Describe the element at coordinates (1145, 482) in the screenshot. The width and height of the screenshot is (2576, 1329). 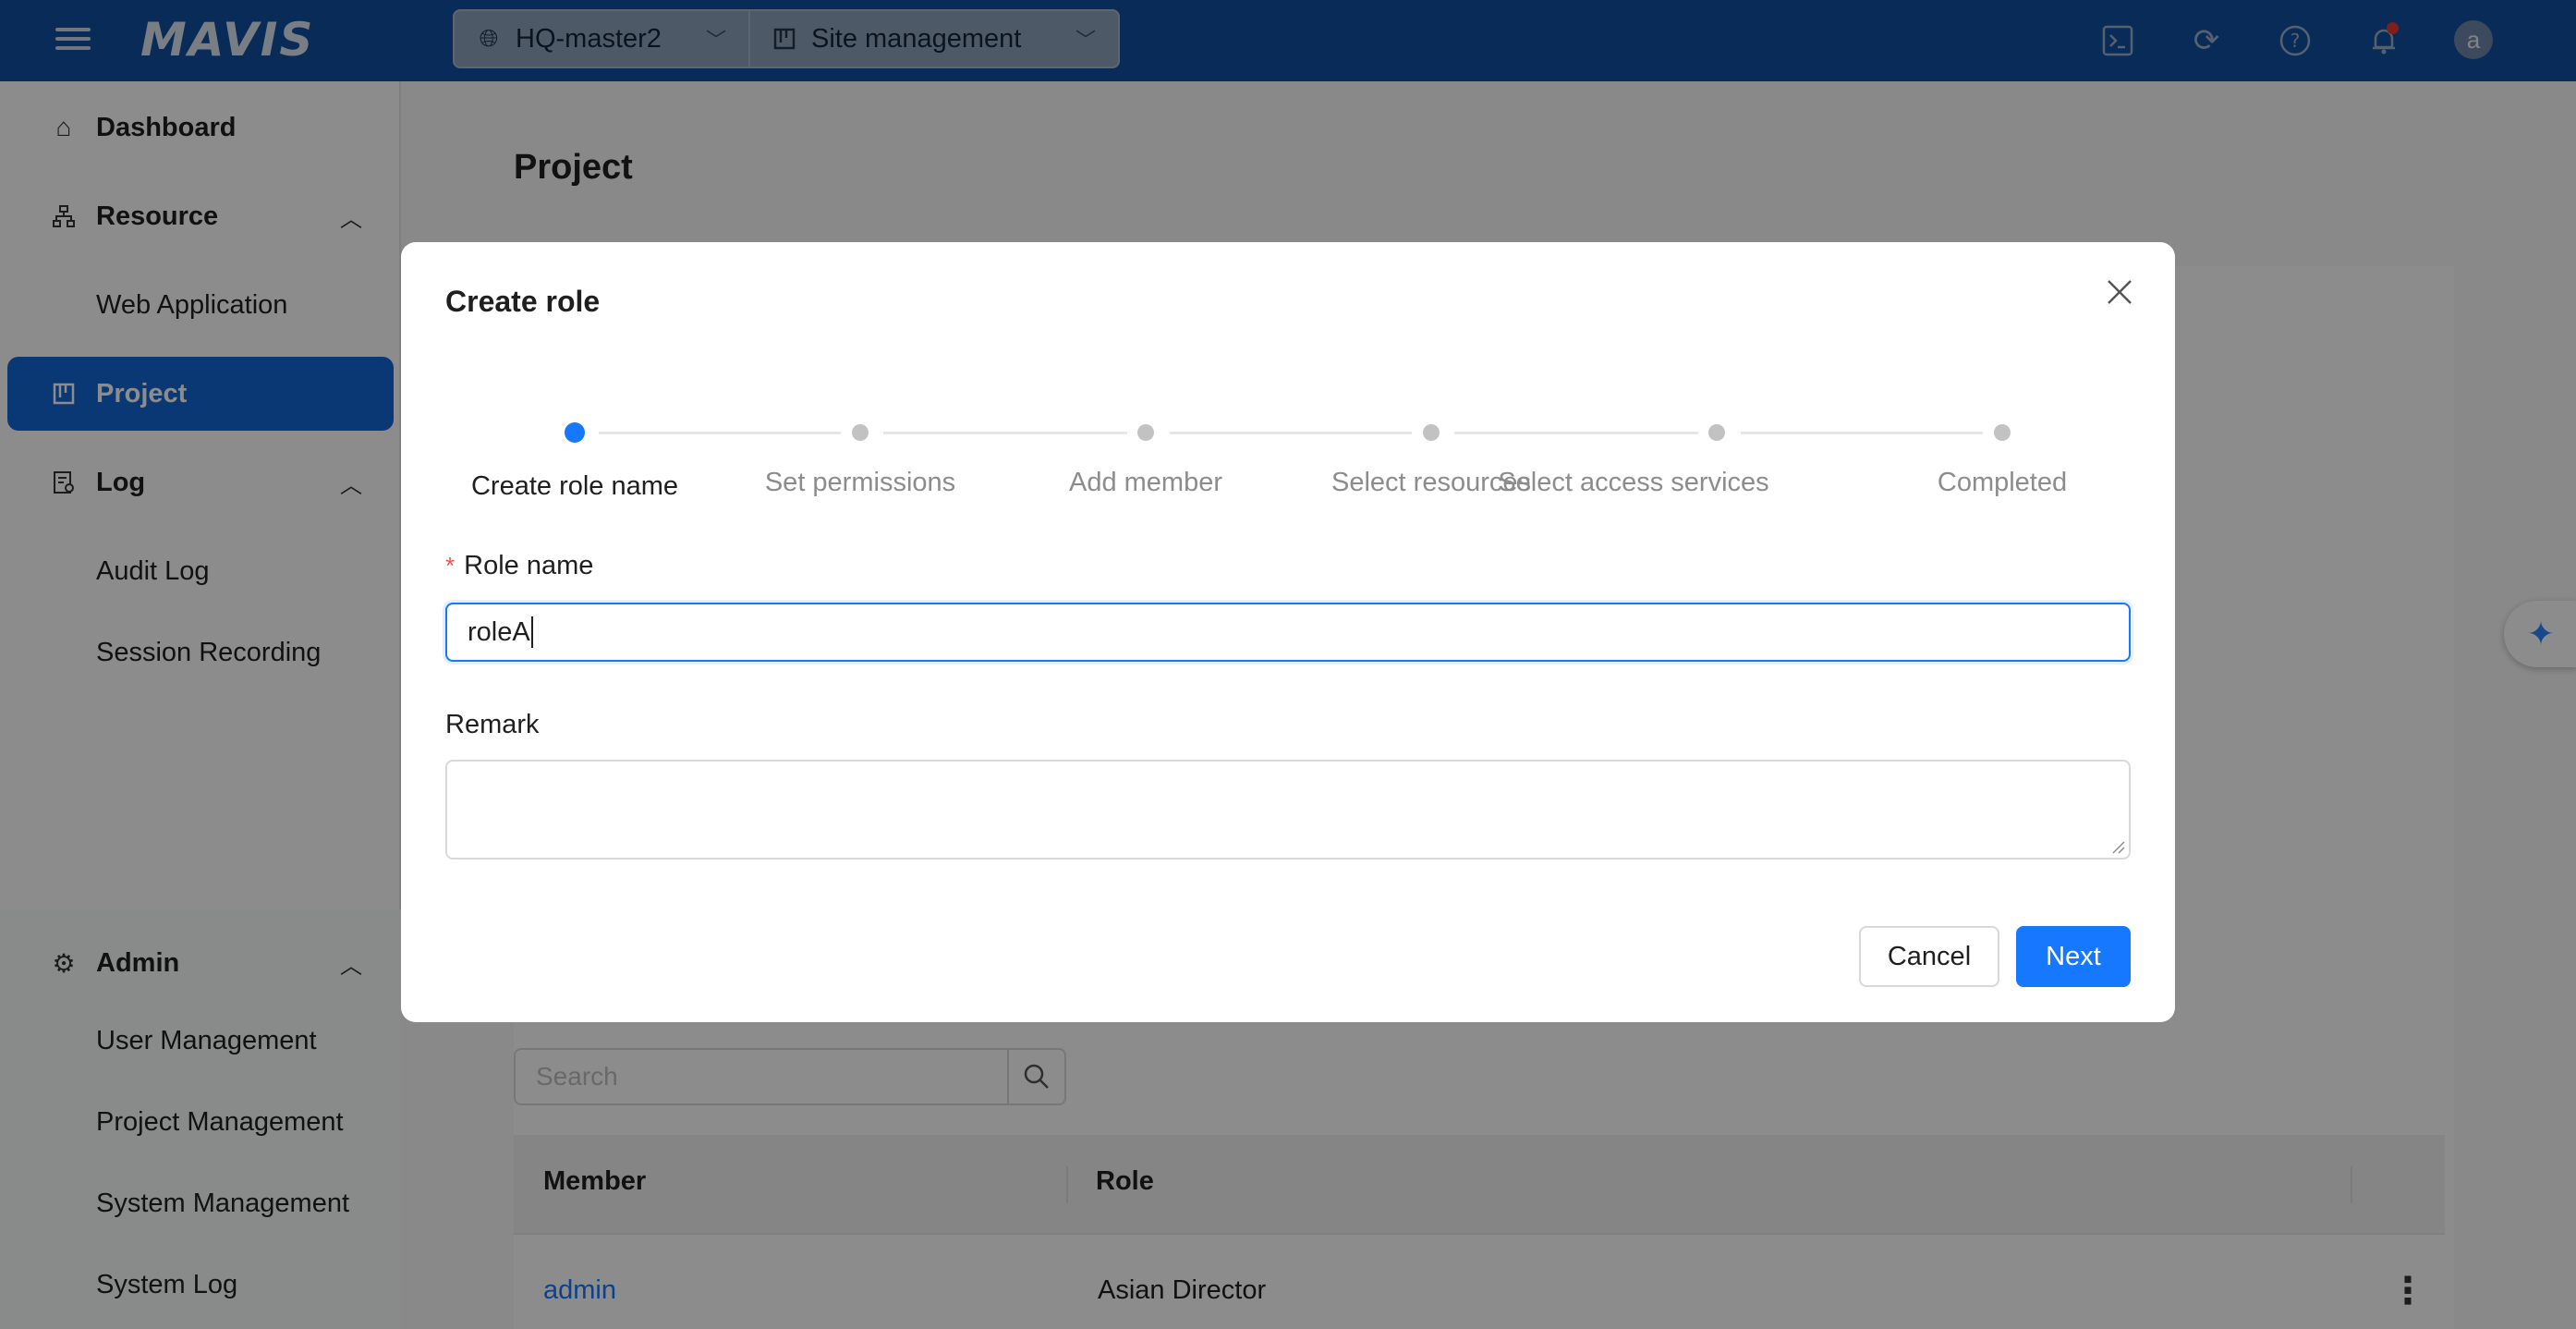
I see `step-add-member: Add member` at that location.